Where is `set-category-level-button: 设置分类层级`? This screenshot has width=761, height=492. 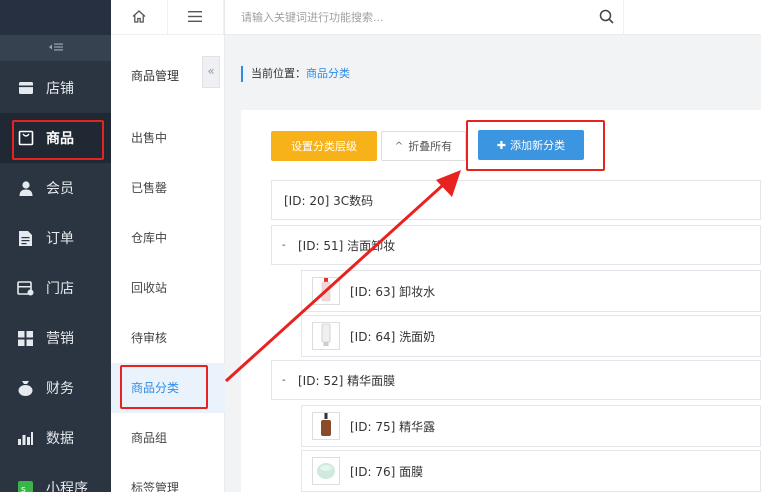 set-category-level-button: 设置分类层级 is located at coordinates (324, 146).